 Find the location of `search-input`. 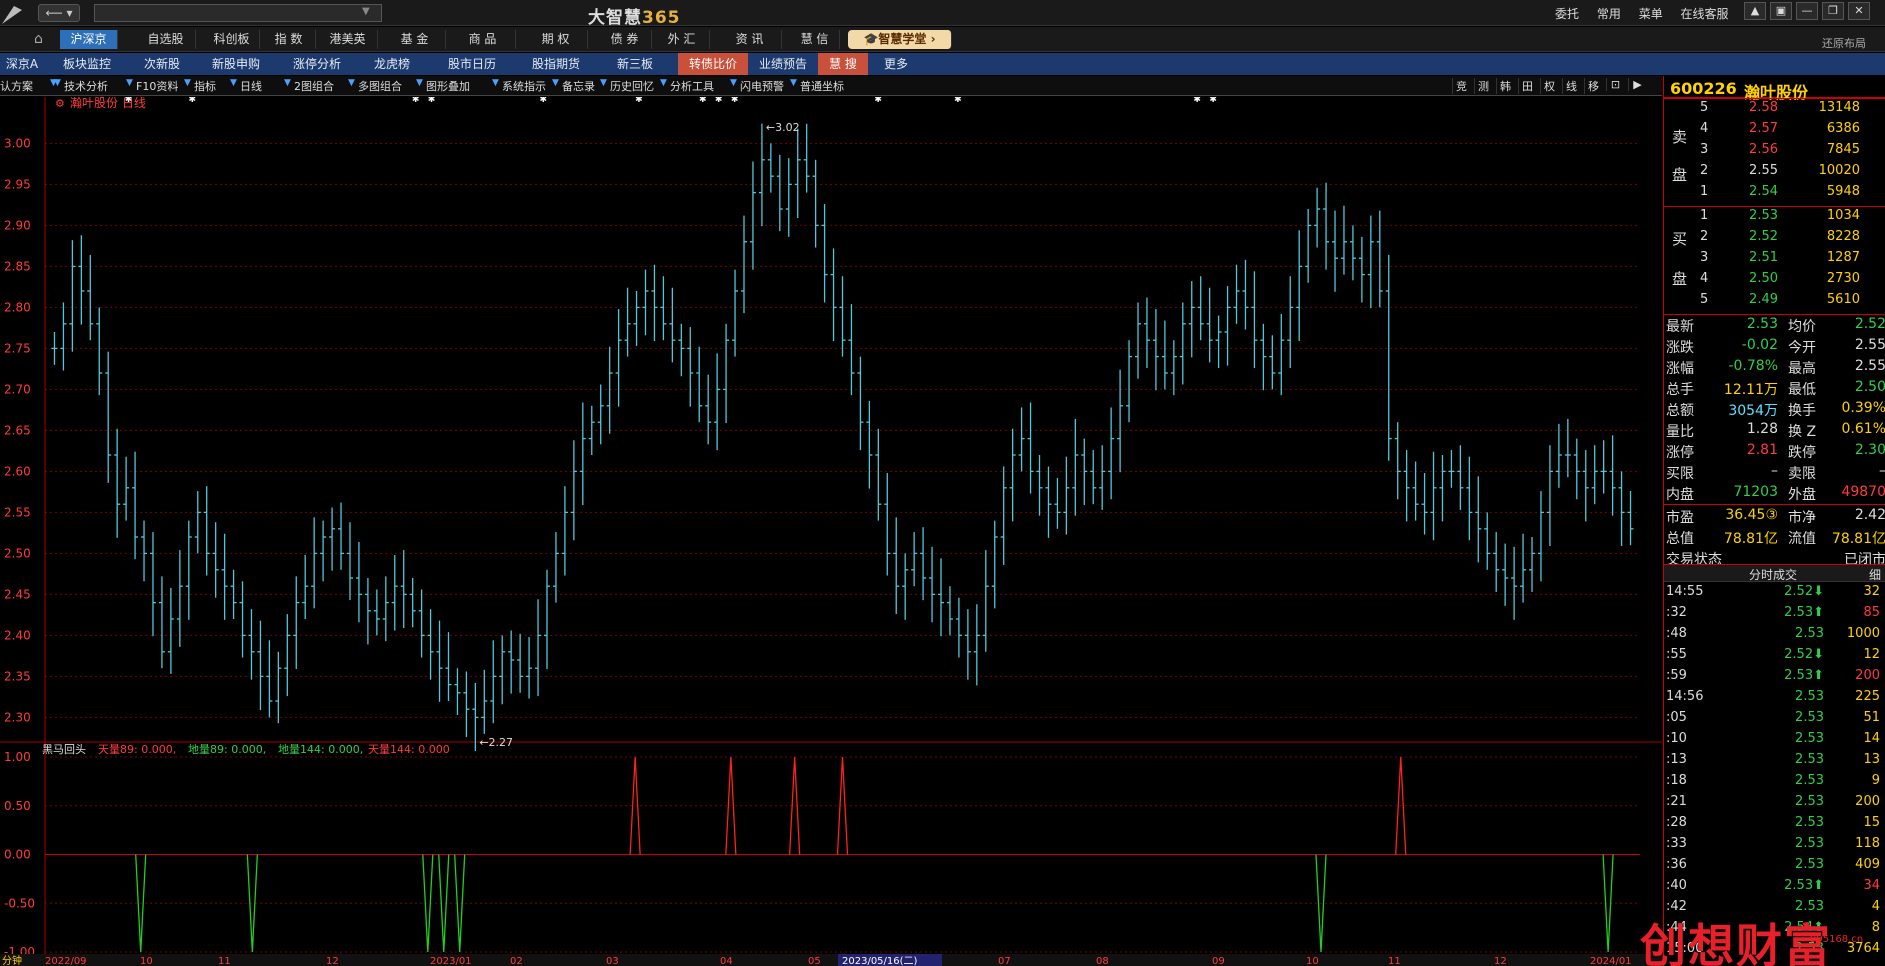

search-input is located at coordinates (238, 13).